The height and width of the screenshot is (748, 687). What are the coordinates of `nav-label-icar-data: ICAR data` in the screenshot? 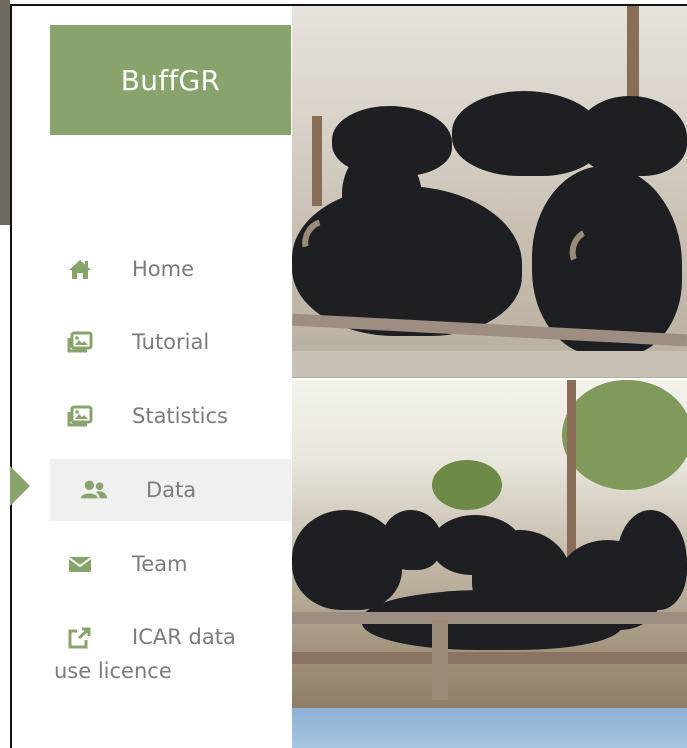 It's located at (184, 637).